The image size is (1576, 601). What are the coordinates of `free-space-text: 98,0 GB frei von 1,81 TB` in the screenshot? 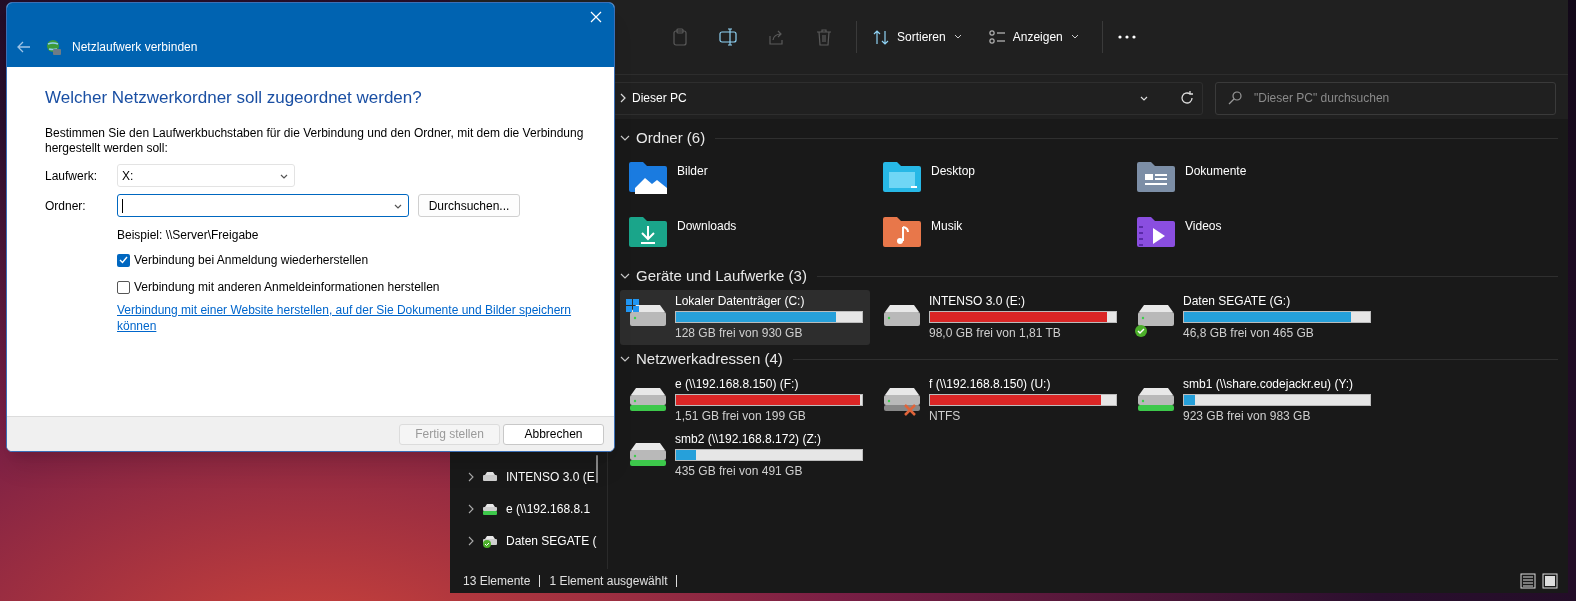 It's located at (995, 333).